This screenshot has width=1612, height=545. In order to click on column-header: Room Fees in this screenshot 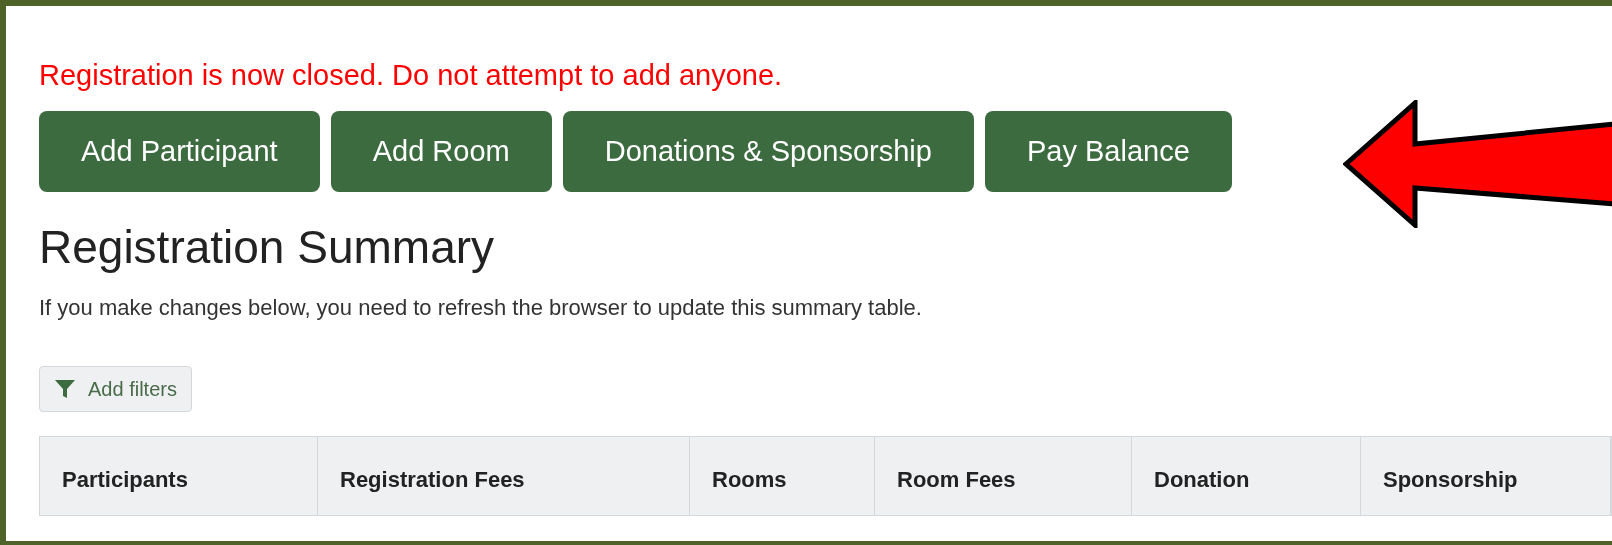, I will do `click(1003, 476)`.